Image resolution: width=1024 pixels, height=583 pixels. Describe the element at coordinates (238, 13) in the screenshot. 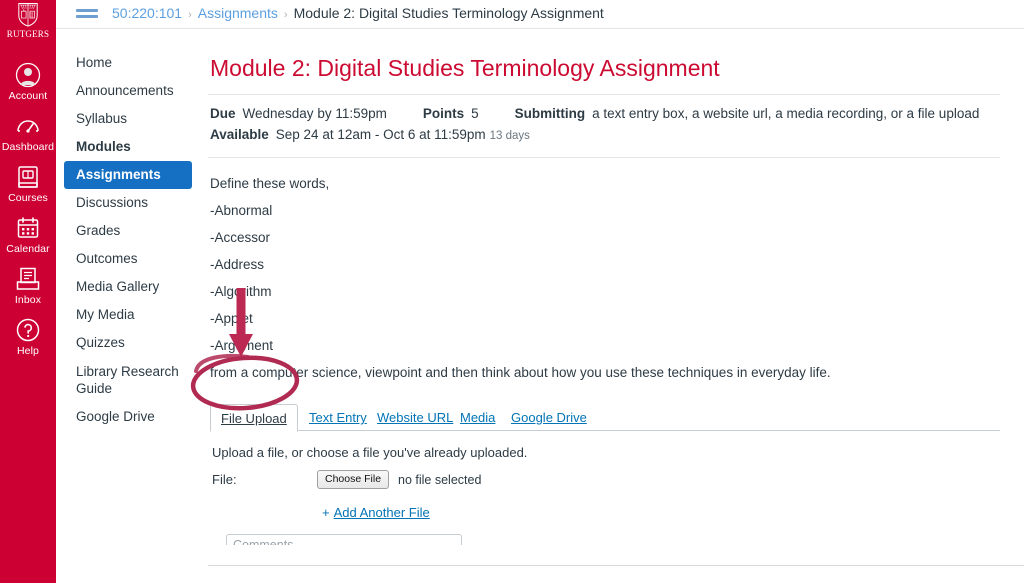

I see `breadcrumb-assignments-link: Assignments` at that location.